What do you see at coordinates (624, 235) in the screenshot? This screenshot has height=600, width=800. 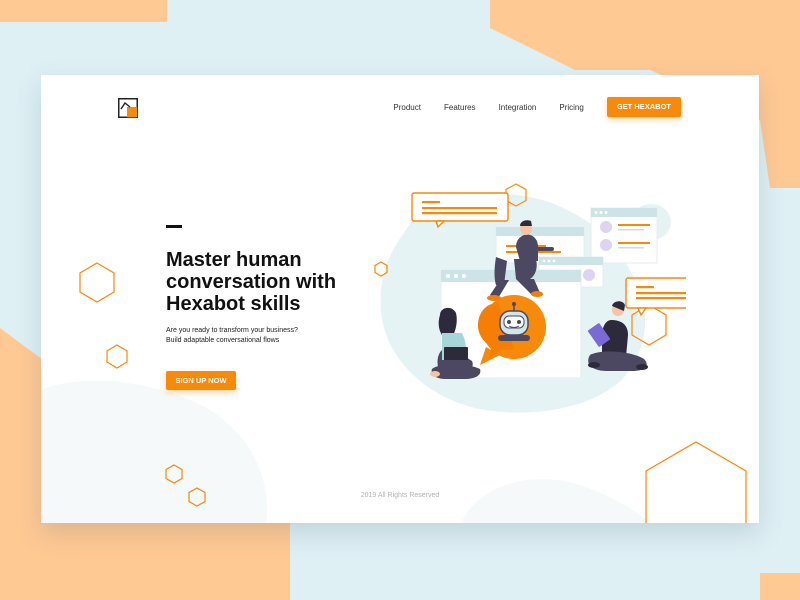 I see `browser-window-profiles` at bounding box center [624, 235].